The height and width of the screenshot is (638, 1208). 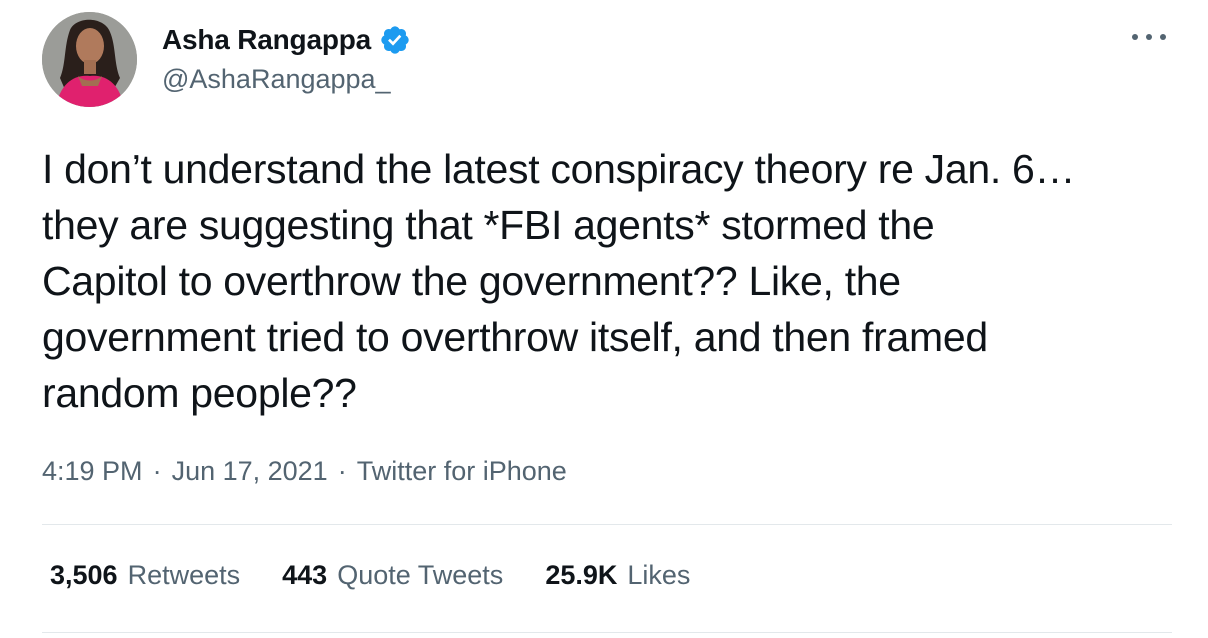 What do you see at coordinates (184, 575) in the screenshot?
I see `retweets-label: Retweets` at bounding box center [184, 575].